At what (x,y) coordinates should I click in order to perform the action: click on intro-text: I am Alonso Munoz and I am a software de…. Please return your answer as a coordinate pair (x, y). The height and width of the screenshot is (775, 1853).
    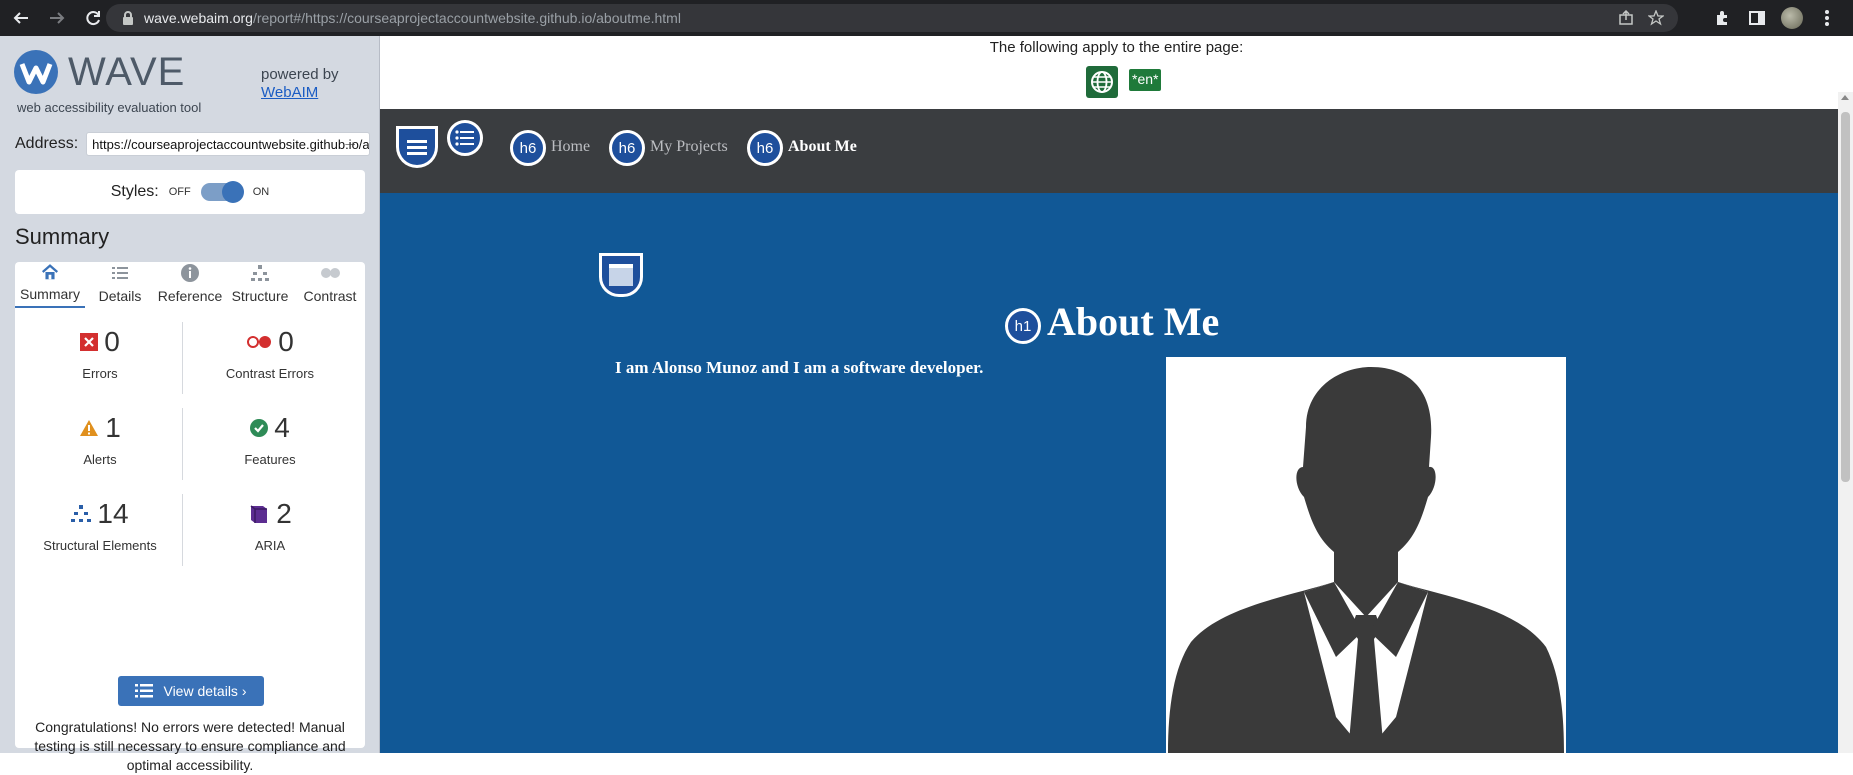
    Looking at the image, I should click on (799, 367).